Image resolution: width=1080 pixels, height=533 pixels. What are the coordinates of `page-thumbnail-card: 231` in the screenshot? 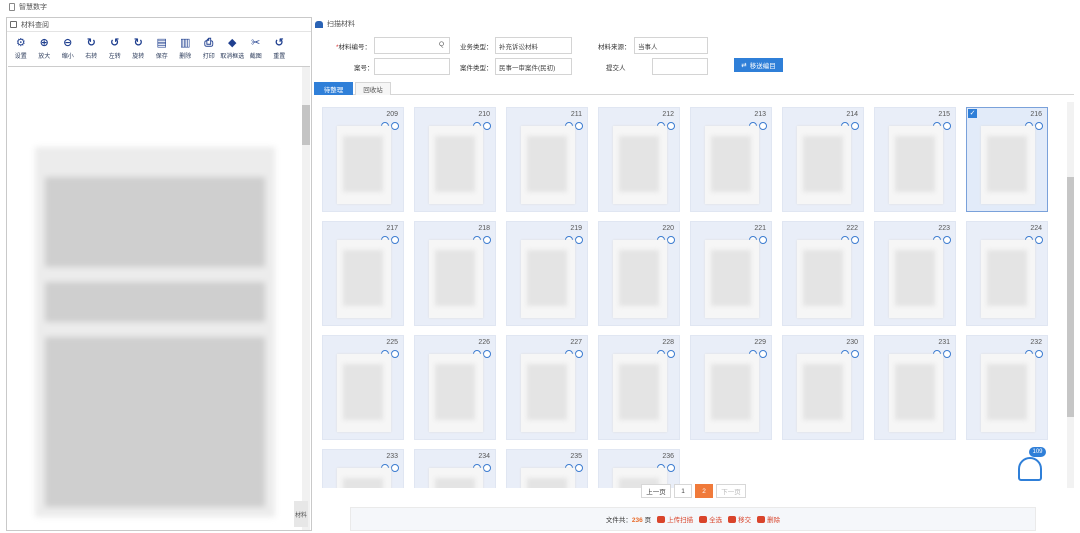 It's located at (915, 387).